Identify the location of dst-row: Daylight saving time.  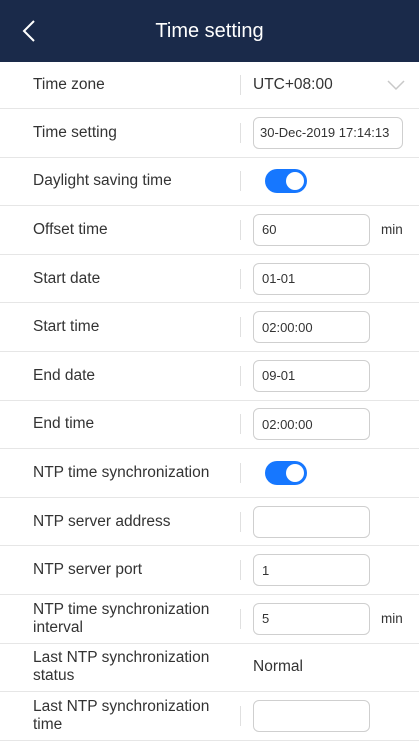
(209, 182).